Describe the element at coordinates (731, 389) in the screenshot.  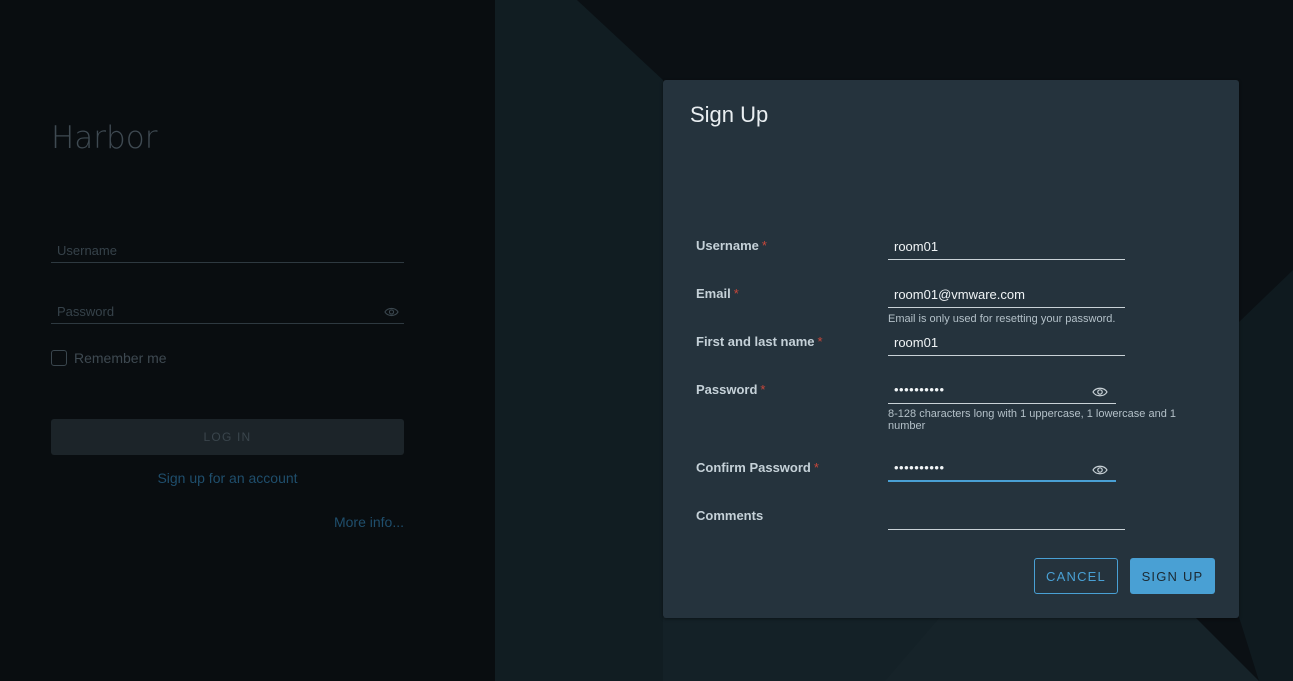
I see `password-label: Password *` at that location.